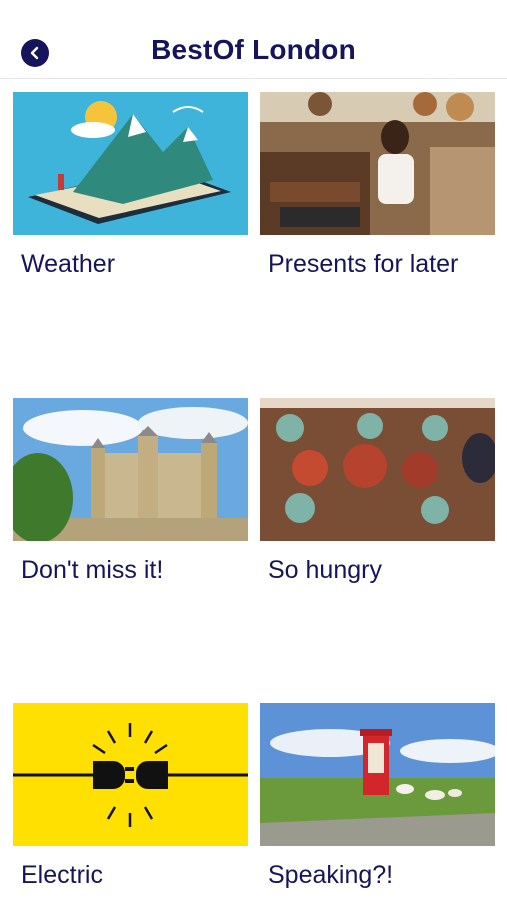 The height and width of the screenshot is (900, 507). I want to click on dinner-image, so click(377, 469).